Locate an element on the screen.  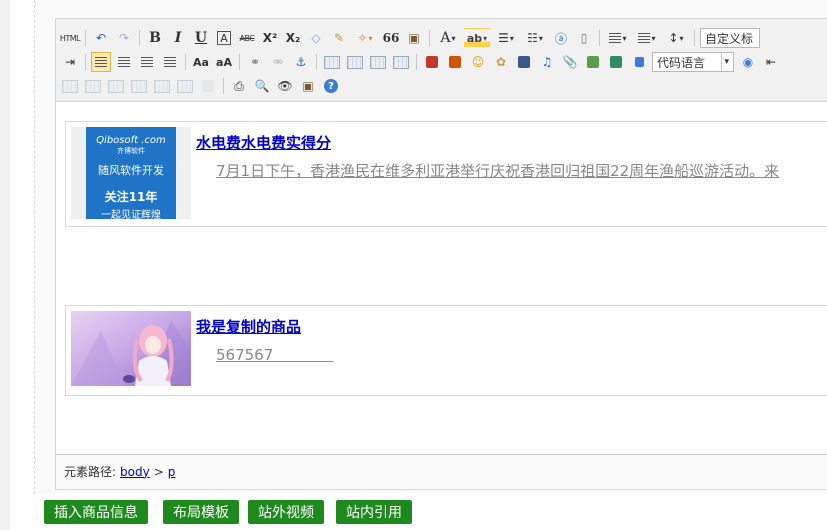
insert-product-button: 插入商品信息 is located at coordinates (96, 512).